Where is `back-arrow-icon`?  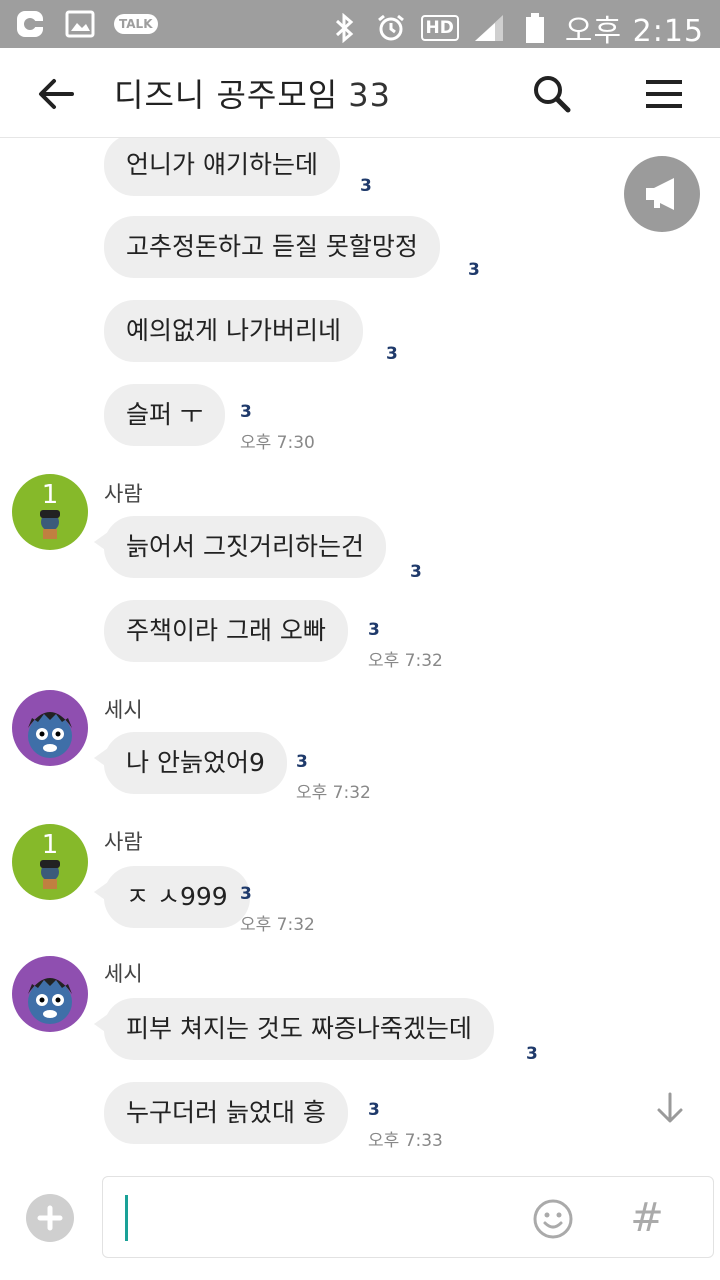
back-arrow-icon is located at coordinates (56, 94).